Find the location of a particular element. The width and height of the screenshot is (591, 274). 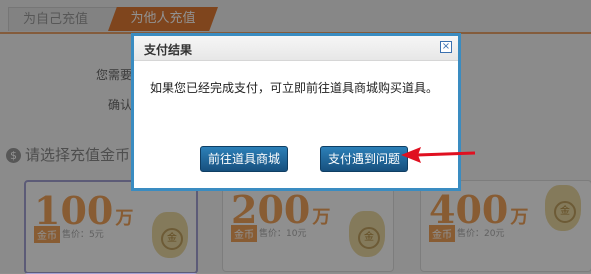

payment-problem-button: 支付遇到问题 is located at coordinates (364, 159).